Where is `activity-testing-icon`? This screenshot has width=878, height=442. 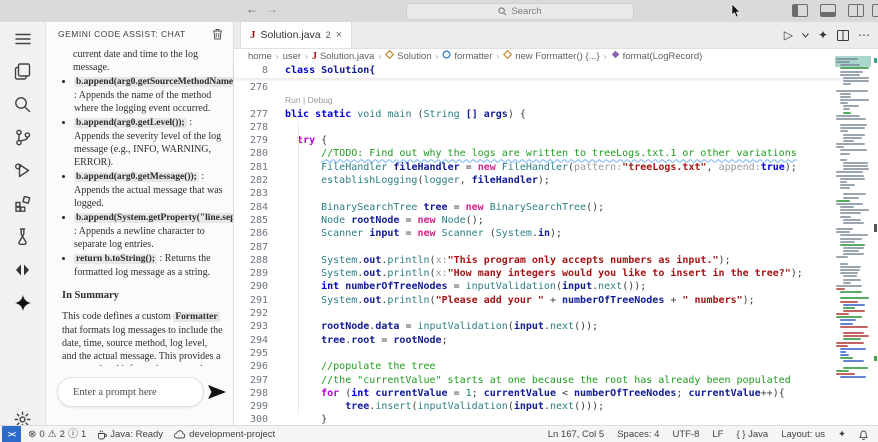 activity-testing-icon is located at coordinates (22, 236).